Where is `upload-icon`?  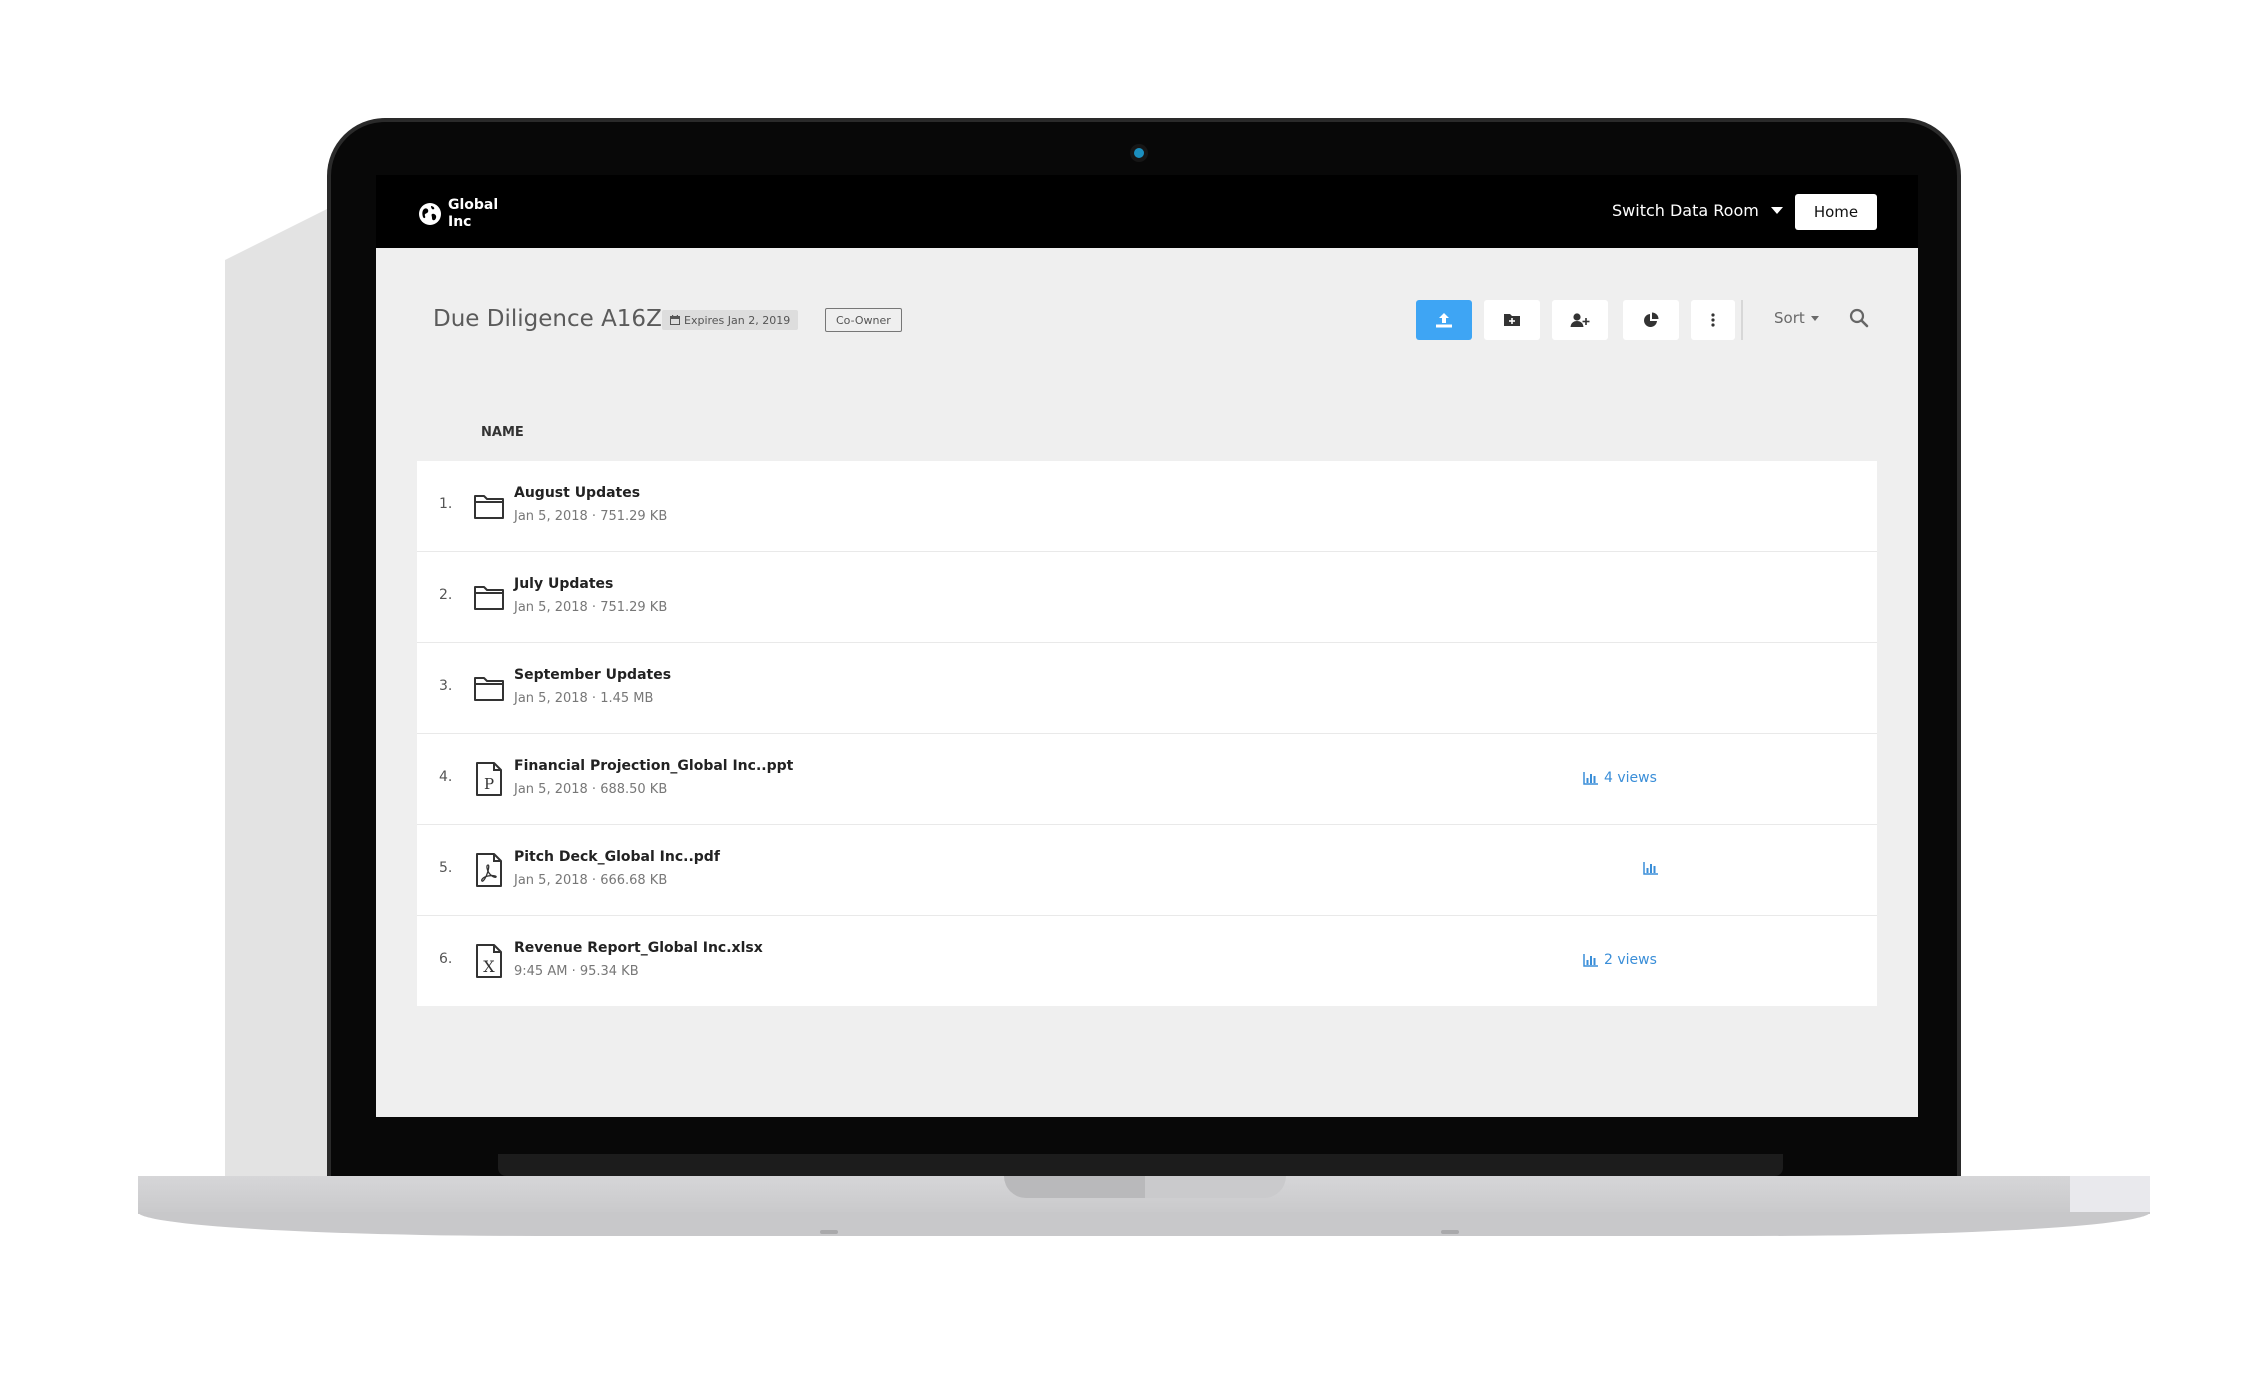
upload-icon is located at coordinates (1444, 320).